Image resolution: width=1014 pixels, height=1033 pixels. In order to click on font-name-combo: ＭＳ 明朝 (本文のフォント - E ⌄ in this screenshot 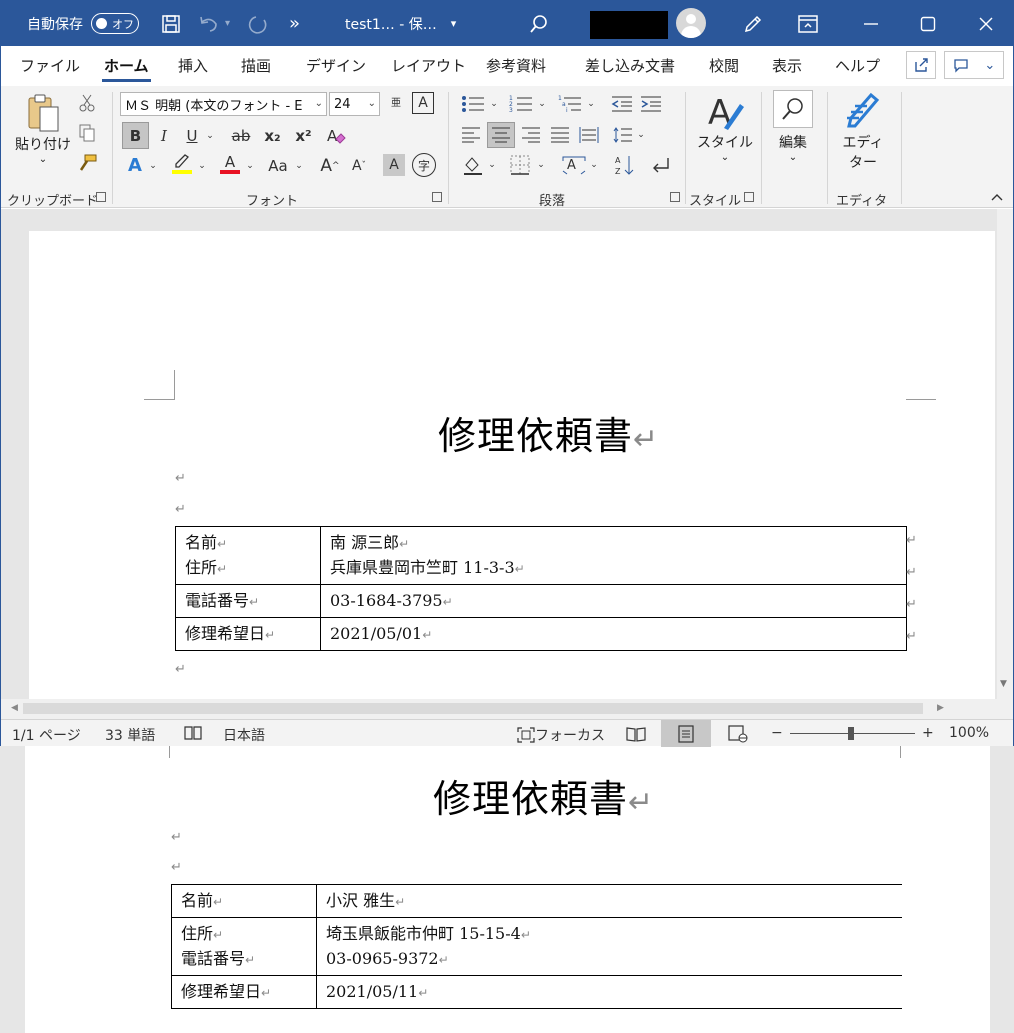, I will do `click(223, 104)`.